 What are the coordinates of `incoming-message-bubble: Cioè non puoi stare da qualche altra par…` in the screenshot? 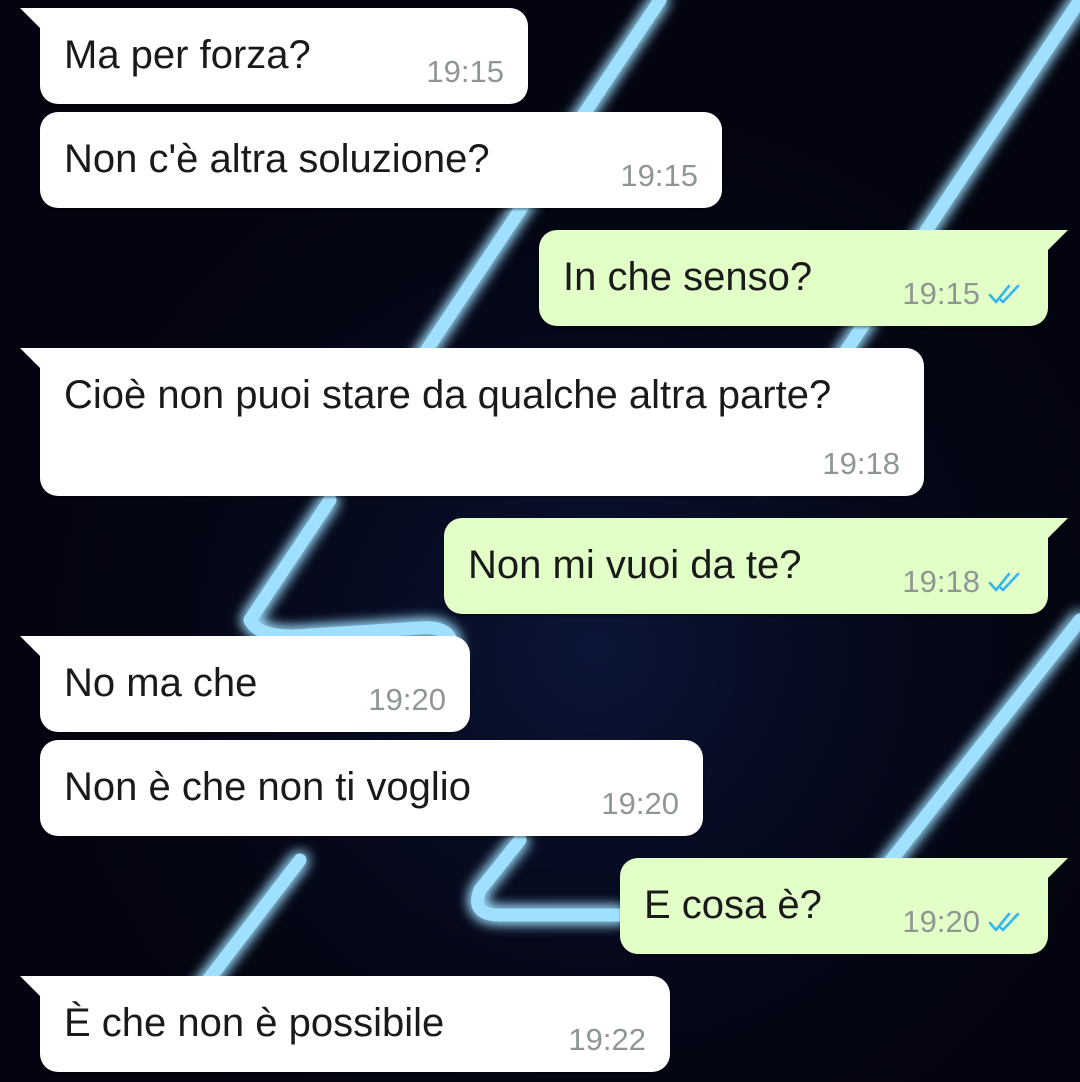 It's located at (472, 422).